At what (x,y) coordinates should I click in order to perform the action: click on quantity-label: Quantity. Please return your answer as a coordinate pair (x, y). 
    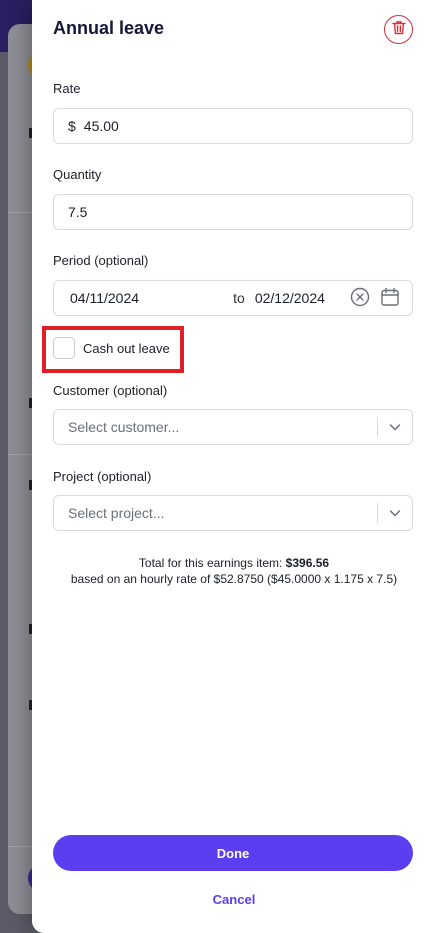
    Looking at the image, I should click on (77, 174).